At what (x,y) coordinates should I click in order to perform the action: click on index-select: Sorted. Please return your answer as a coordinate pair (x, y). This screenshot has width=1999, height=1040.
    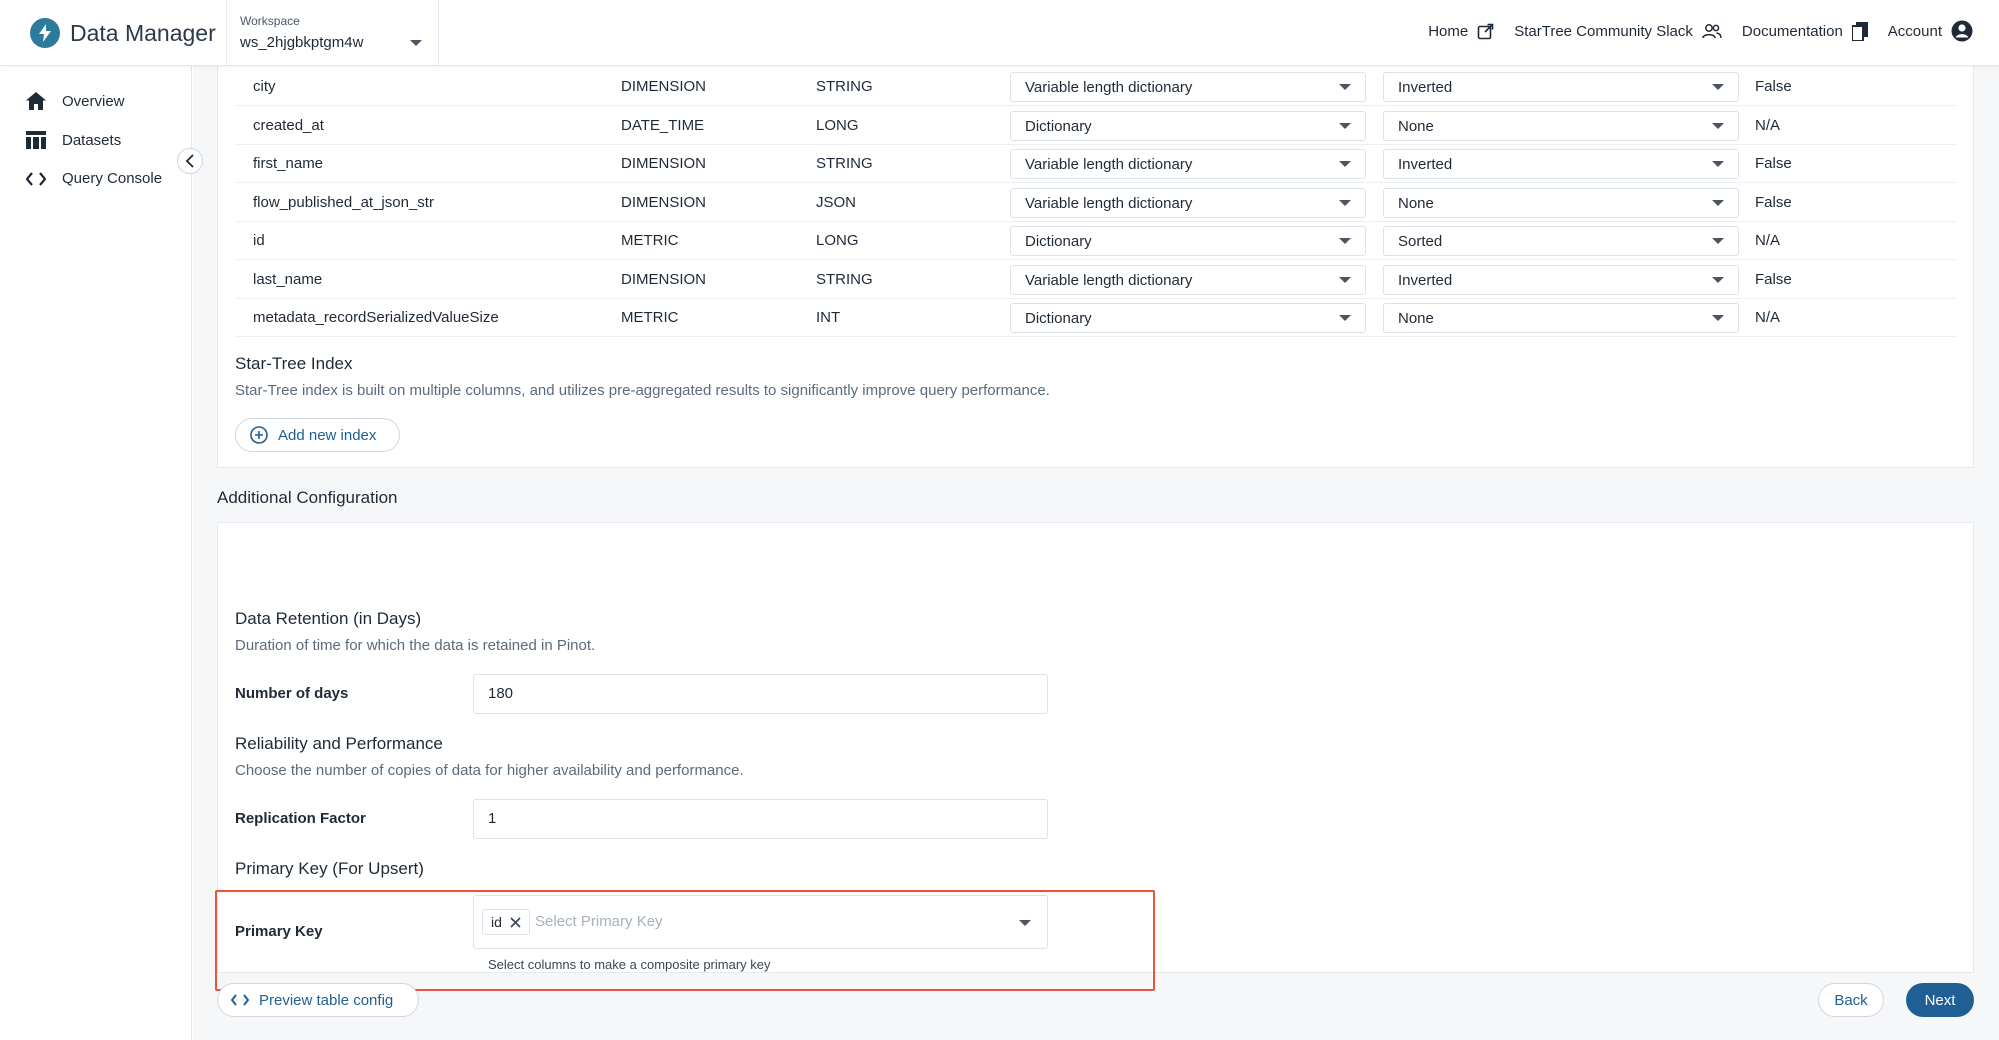
    Looking at the image, I should click on (1561, 241).